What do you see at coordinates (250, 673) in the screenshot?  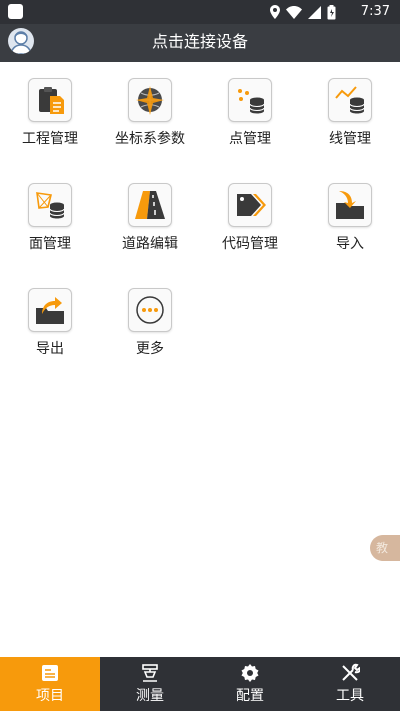 I see `gear-icon` at bounding box center [250, 673].